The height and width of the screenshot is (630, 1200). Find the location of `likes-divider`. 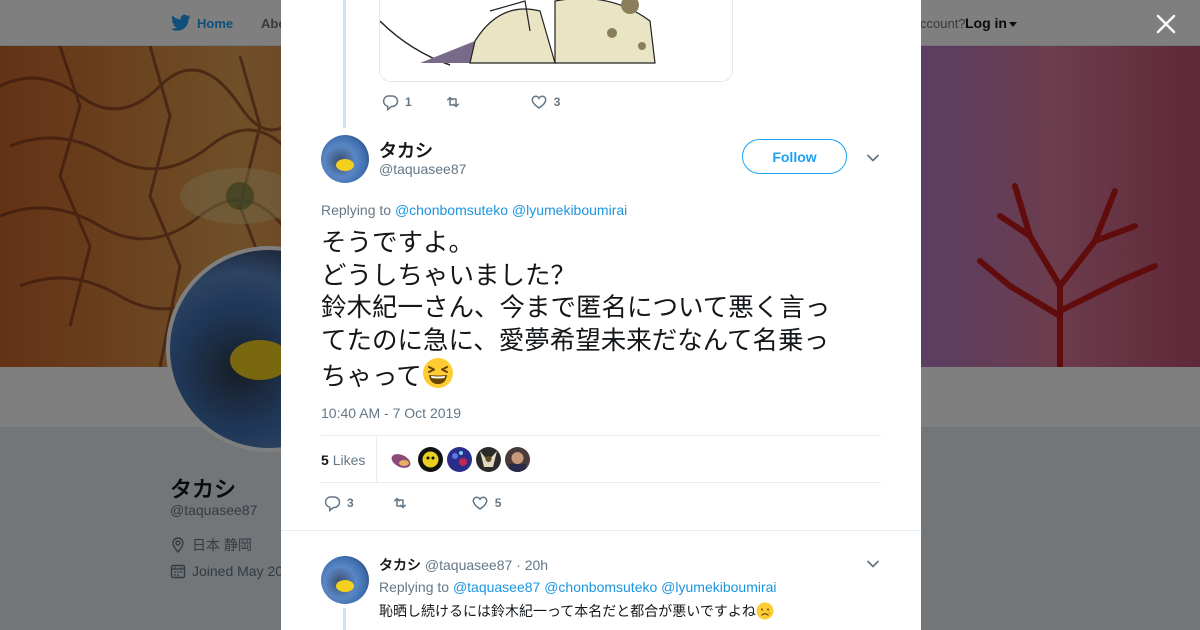

likes-divider is located at coordinates (376, 459).